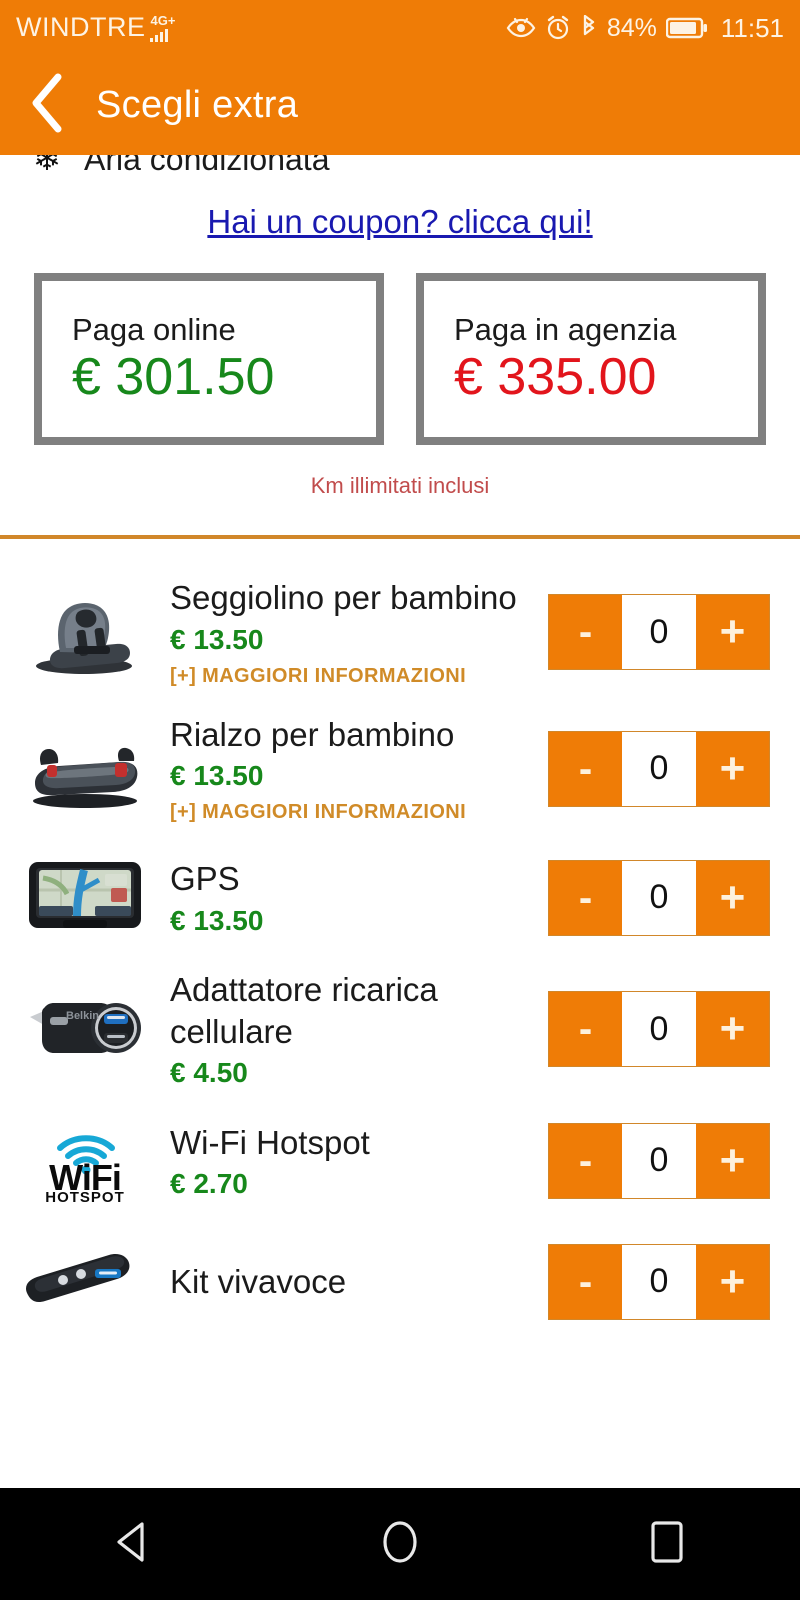 The height and width of the screenshot is (1600, 800). I want to click on extra-name: Kit vivavoce, so click(258, 1282).